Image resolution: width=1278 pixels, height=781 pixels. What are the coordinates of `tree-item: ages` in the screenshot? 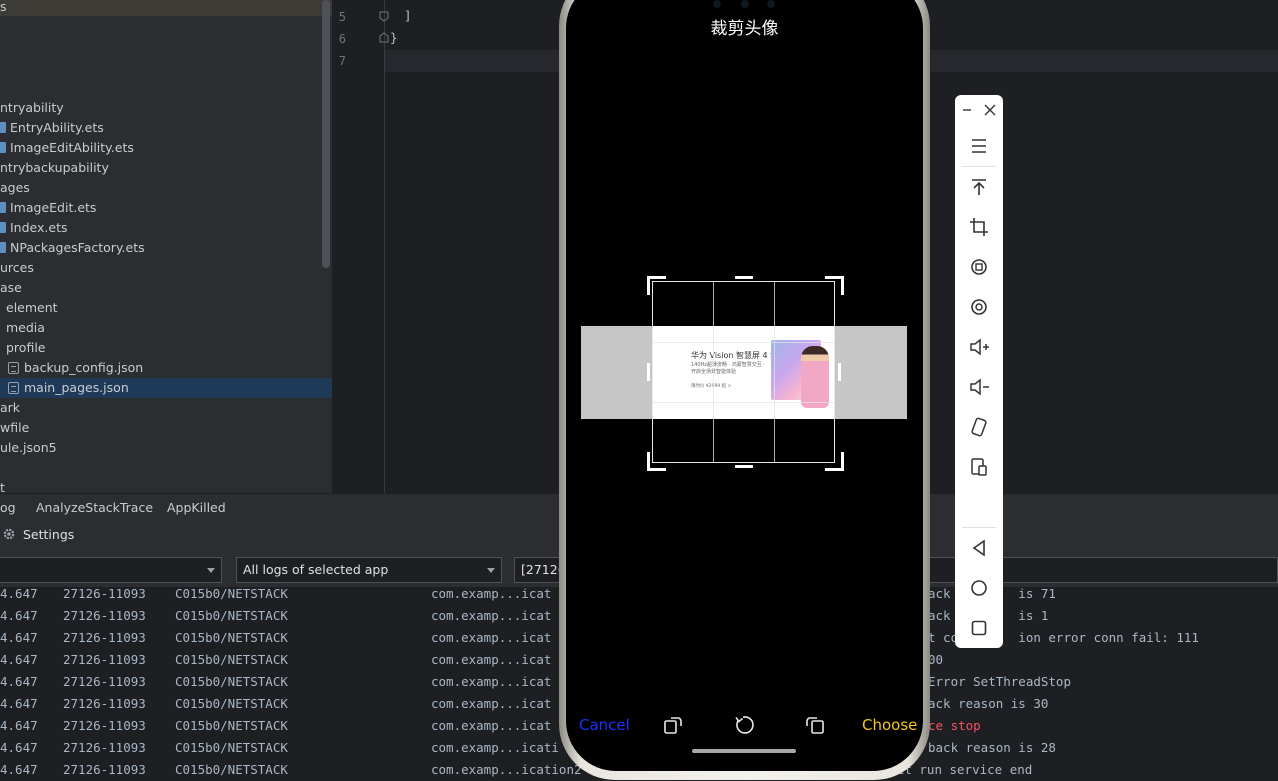 It's located at (15, 188).